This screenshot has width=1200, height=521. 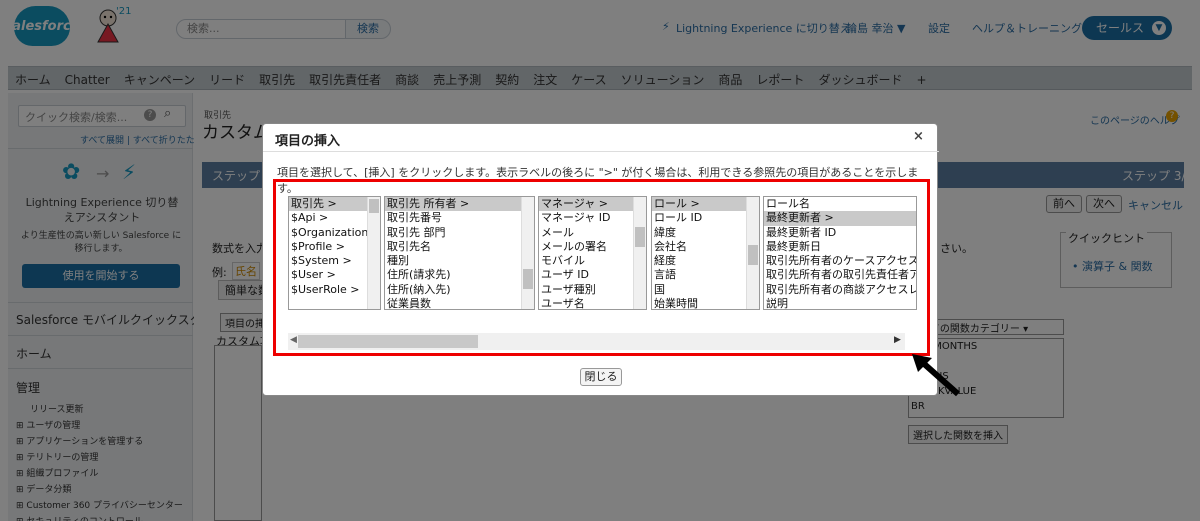 What do you see at coordinates (592, 290) in the screenshot?
I see `field-option: ユーザ種別` at bounding box center [592, 290].